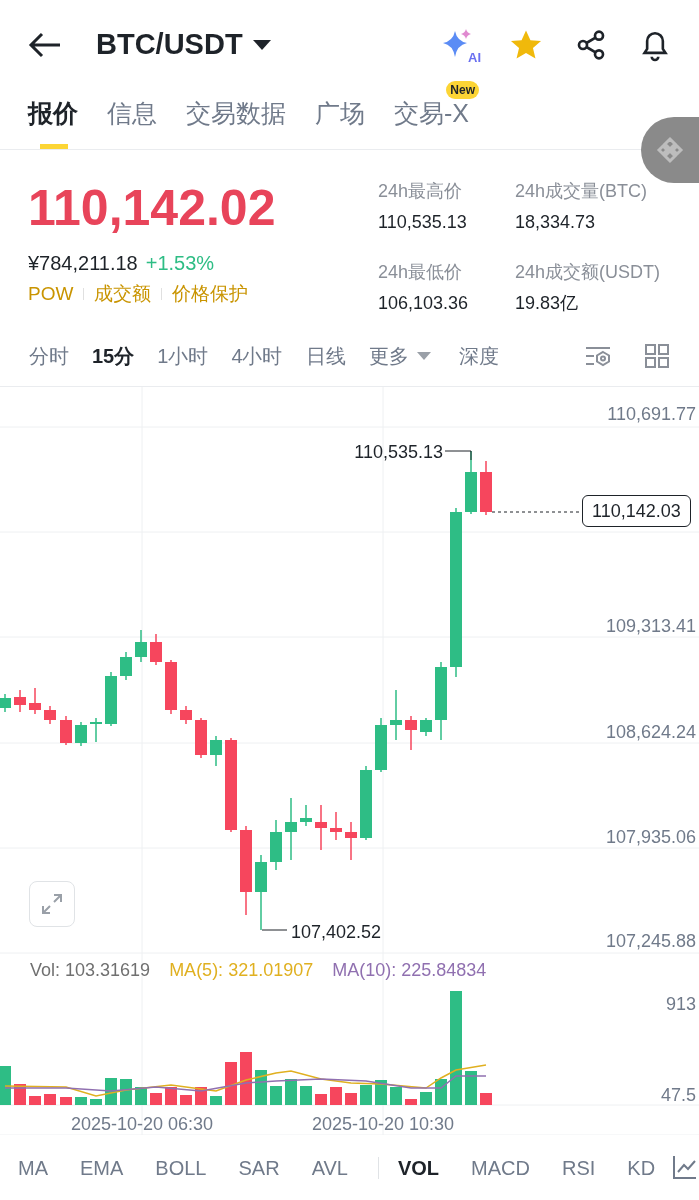 The width and height of the screenshot is (699, 1200). I want to click on cny-price: ¥784,211.18, so click(83, 263).